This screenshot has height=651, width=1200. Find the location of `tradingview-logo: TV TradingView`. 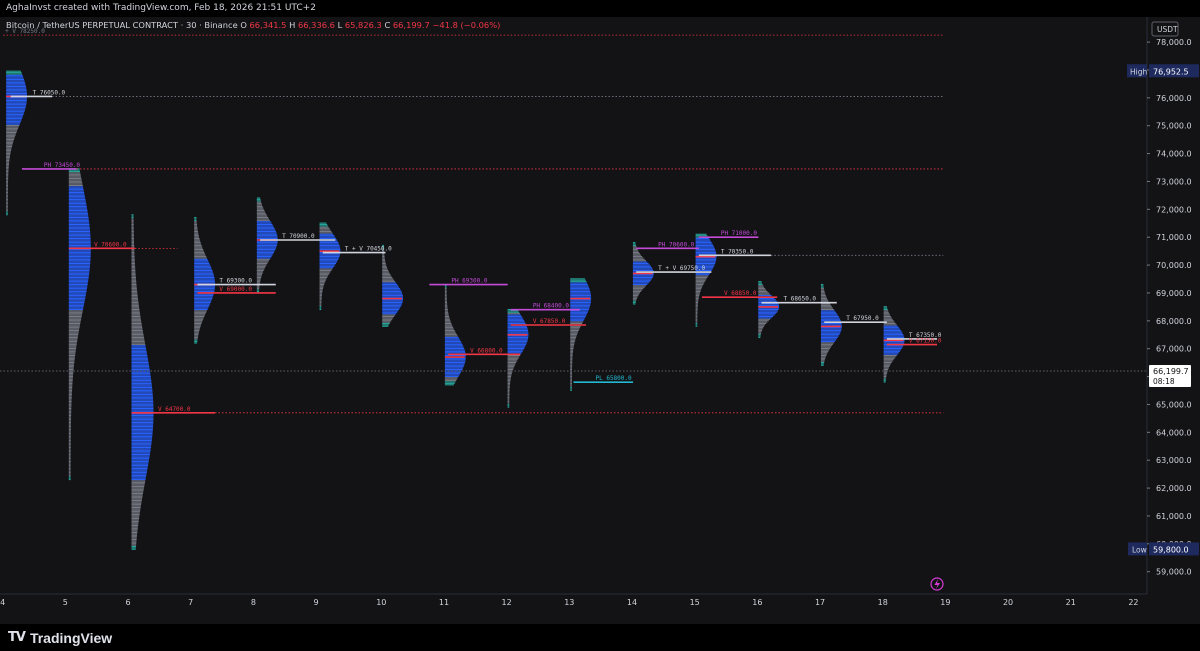

tradingview-logo: TV TradingView is located at coordinates (60, 638).